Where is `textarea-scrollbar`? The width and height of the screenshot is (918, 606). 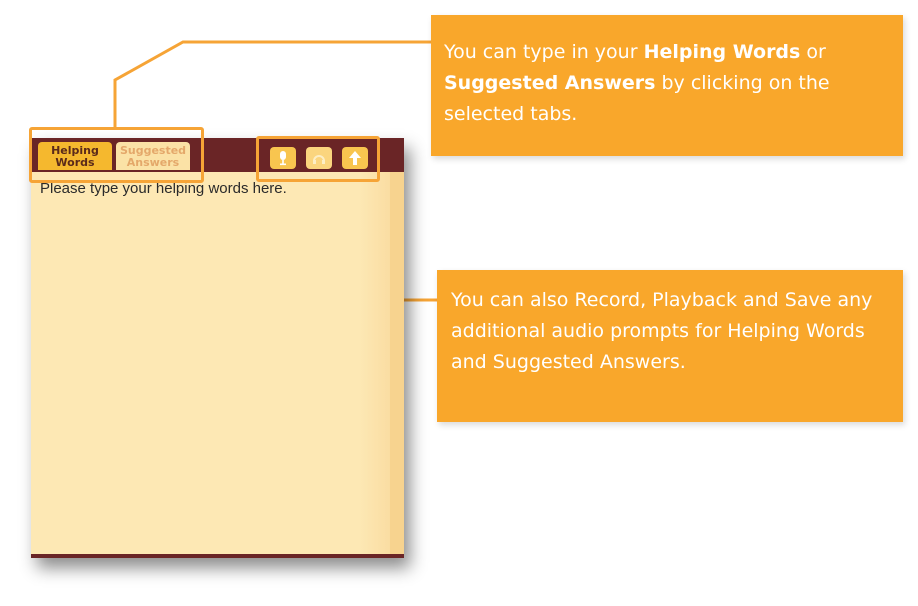
textarea-scrollbar is located at coordinates (397, 363).